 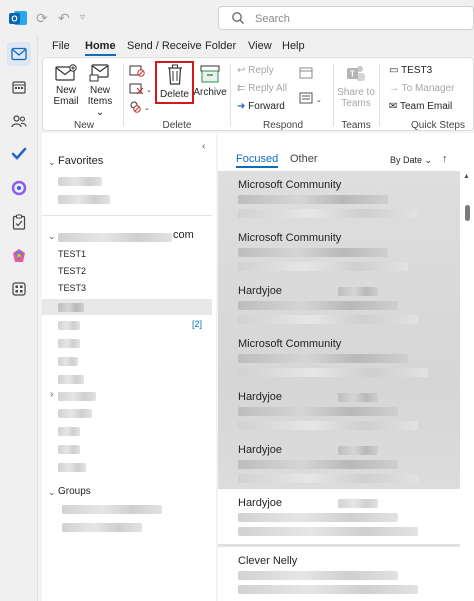 I want to click on collapse-pane-icon: ‹, so click(x=203, y=146).